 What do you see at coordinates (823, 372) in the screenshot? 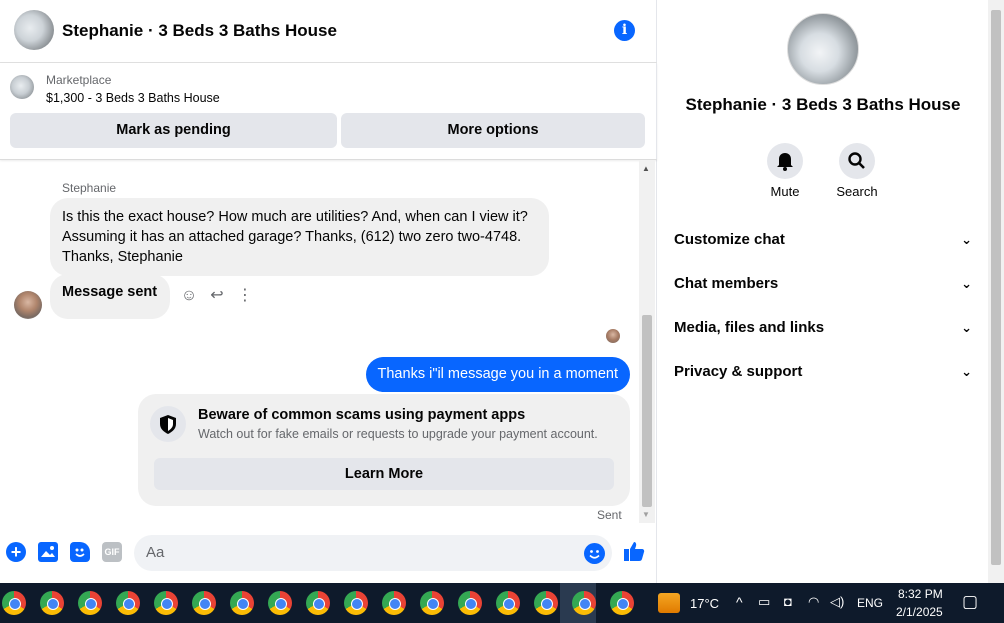
I see `section-privacy-support: Privacy & support ⌄` at bounding box center [823, 372].